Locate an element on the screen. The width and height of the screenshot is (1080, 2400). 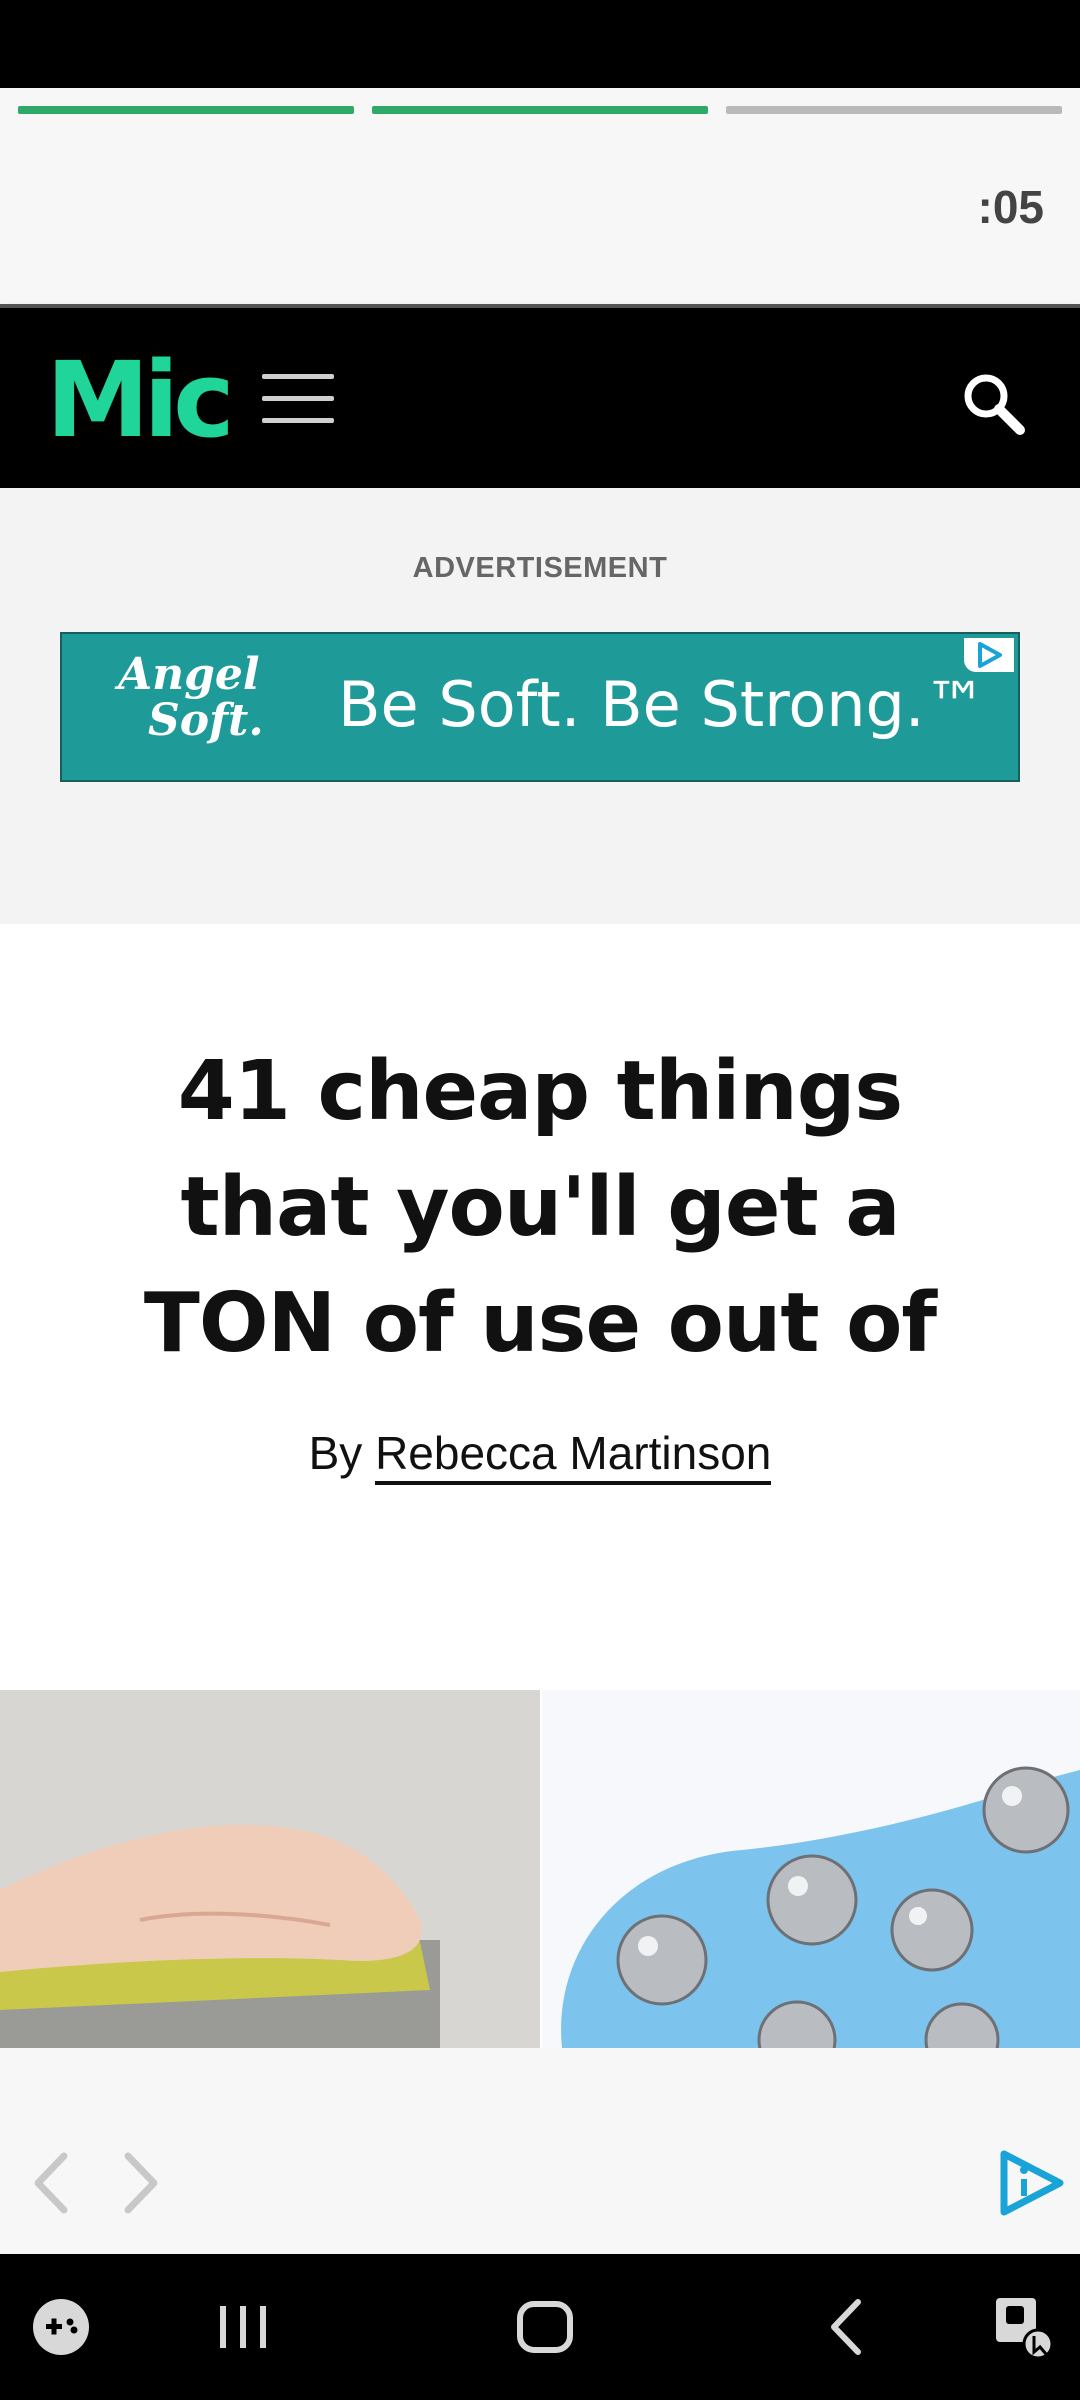
chevron-right-icon is located at coordinates (140, 2183).